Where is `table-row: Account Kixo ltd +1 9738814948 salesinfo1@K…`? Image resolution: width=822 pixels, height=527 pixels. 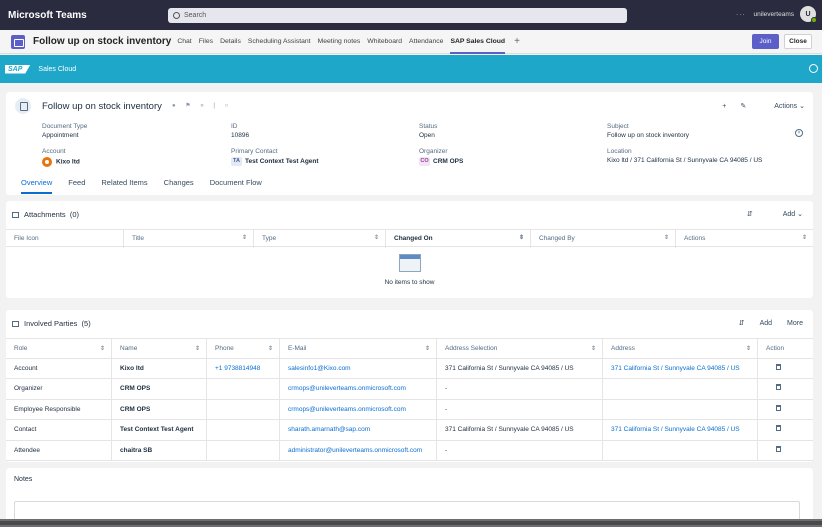
table-row: Account Kixo ltd +1 9738814948 salesinfo1@K… is located at coordinates (409, 368).